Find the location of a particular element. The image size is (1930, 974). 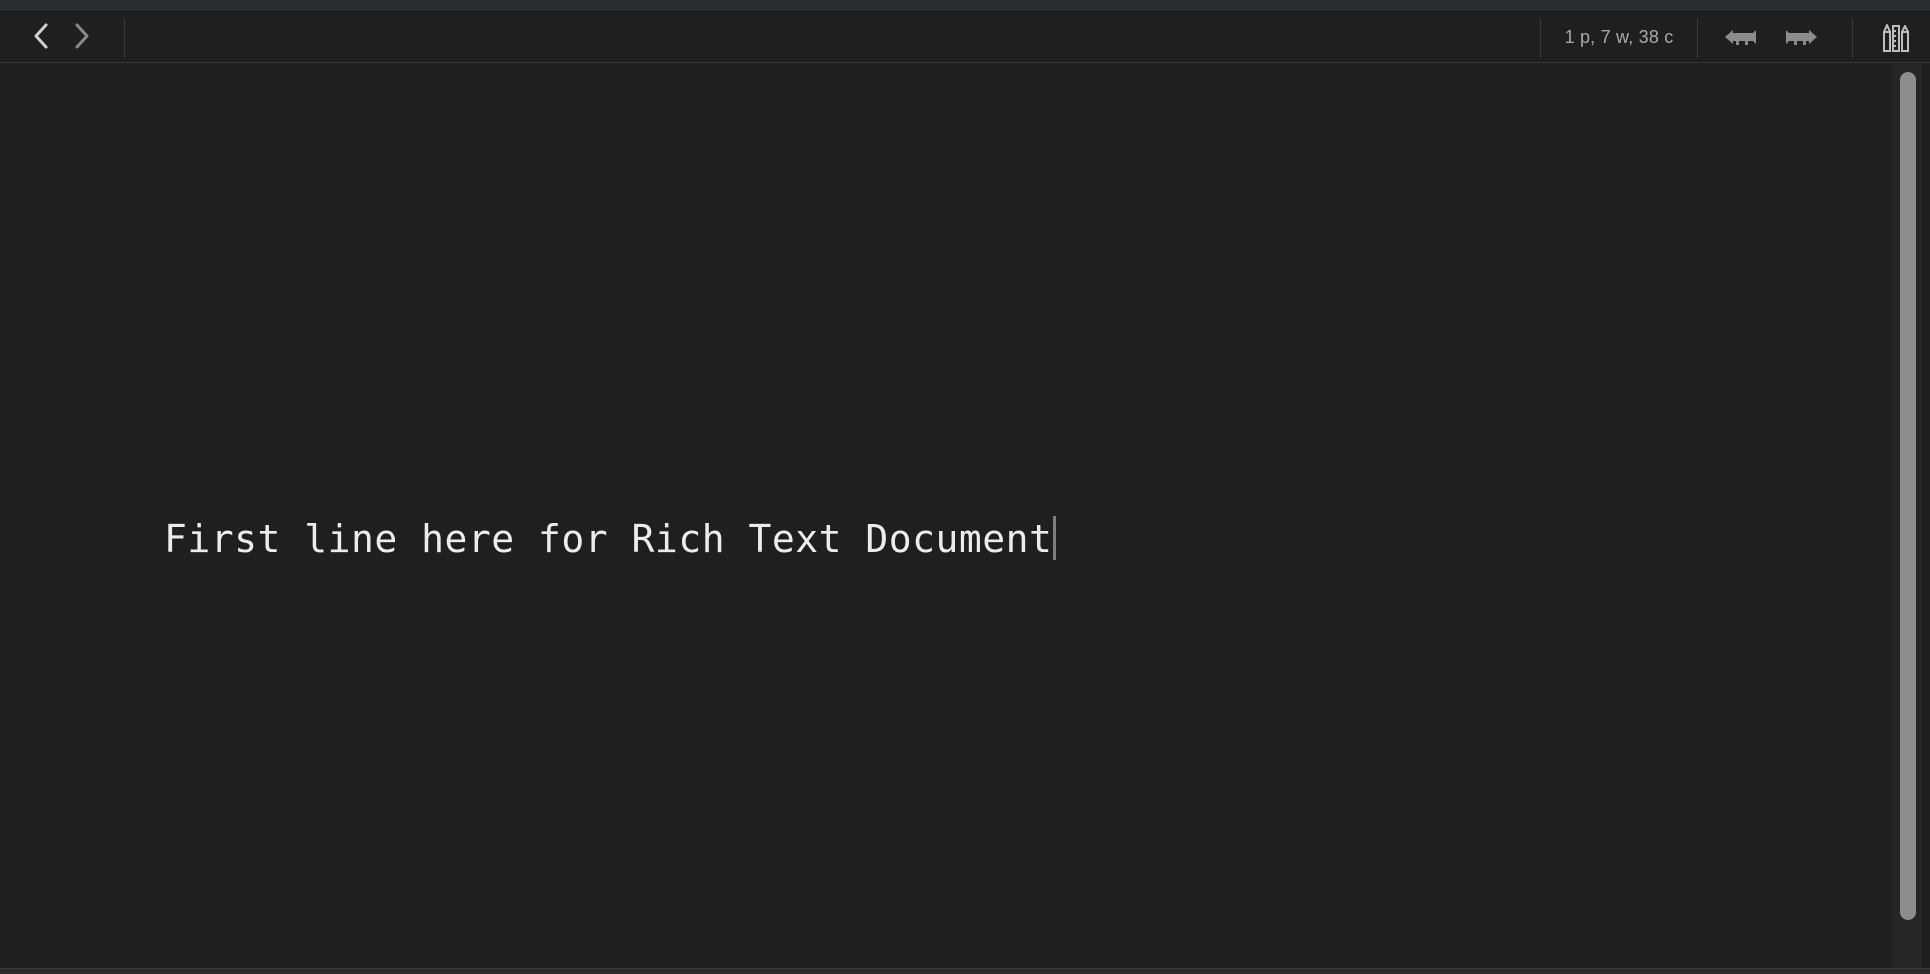

chevron-right-icon is located at coordinates (82, 36).